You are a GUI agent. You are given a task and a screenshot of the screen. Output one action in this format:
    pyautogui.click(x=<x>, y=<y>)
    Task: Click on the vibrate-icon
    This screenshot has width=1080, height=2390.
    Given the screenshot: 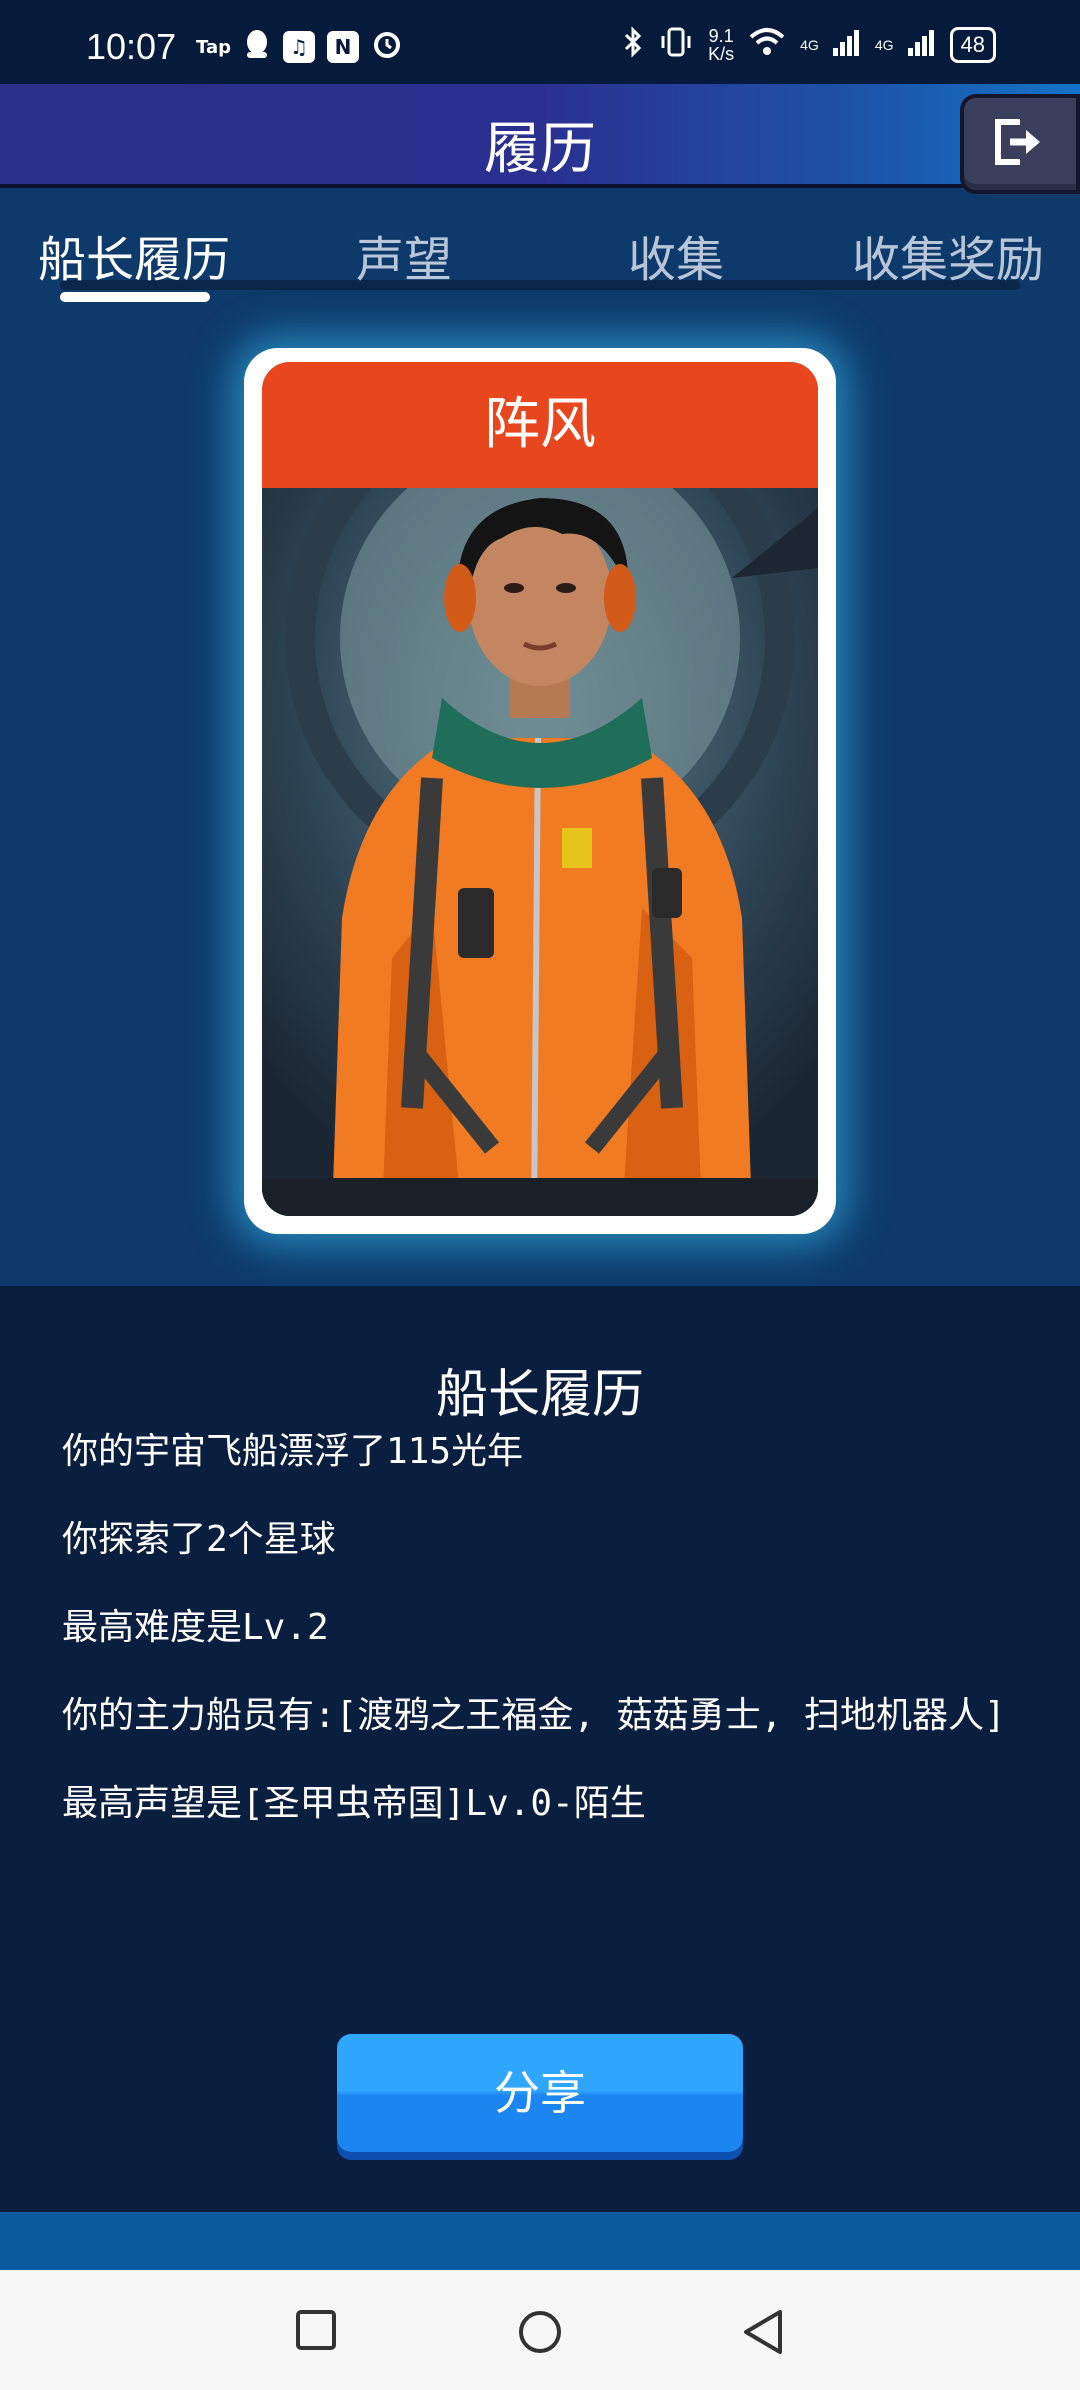 What is the action you would take?
    pyautogui.click(x=676, y=45)
    